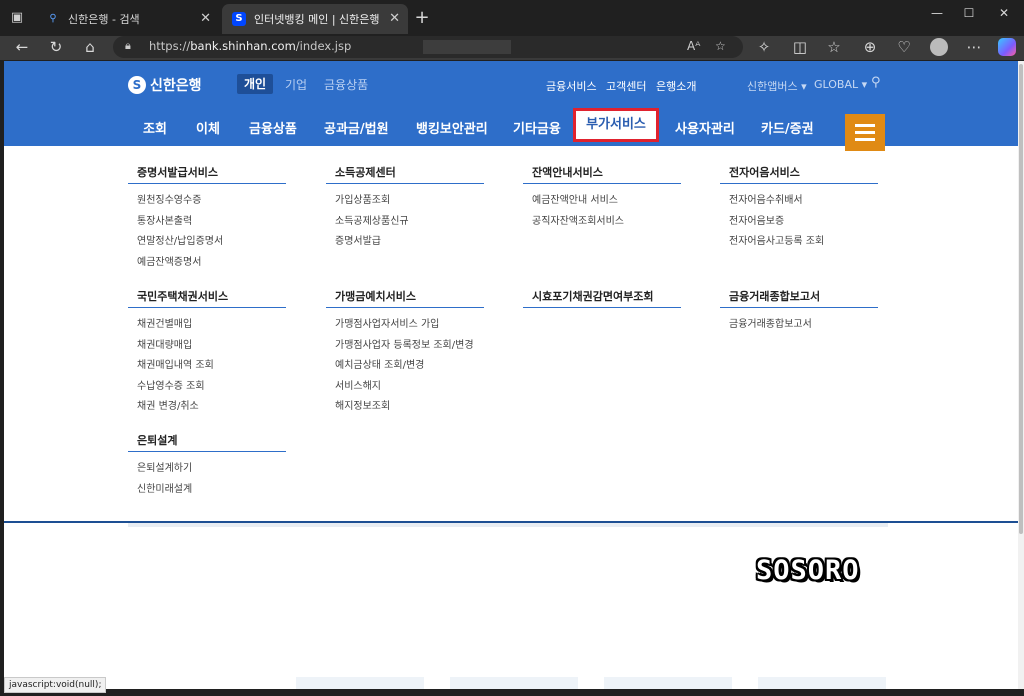 This screenshot has height=696, width=1024. What do you see at coordinates (939, 47) in the screenshot?
I see `profile-avatar` at bounding box center [939, 47].